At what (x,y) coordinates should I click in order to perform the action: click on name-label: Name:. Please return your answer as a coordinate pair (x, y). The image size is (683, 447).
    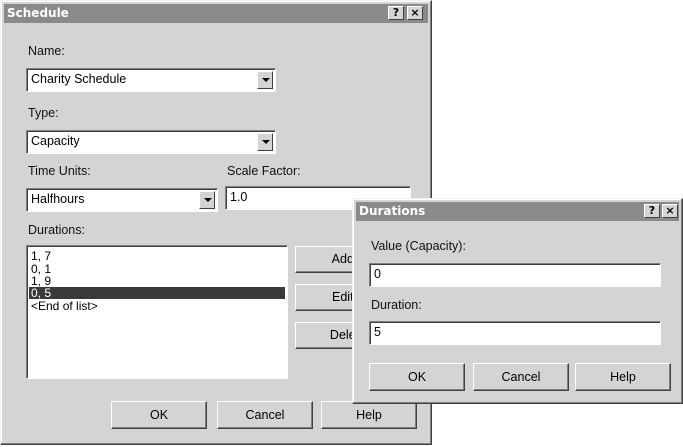
    Looking at the image, I should click on (46, 51).